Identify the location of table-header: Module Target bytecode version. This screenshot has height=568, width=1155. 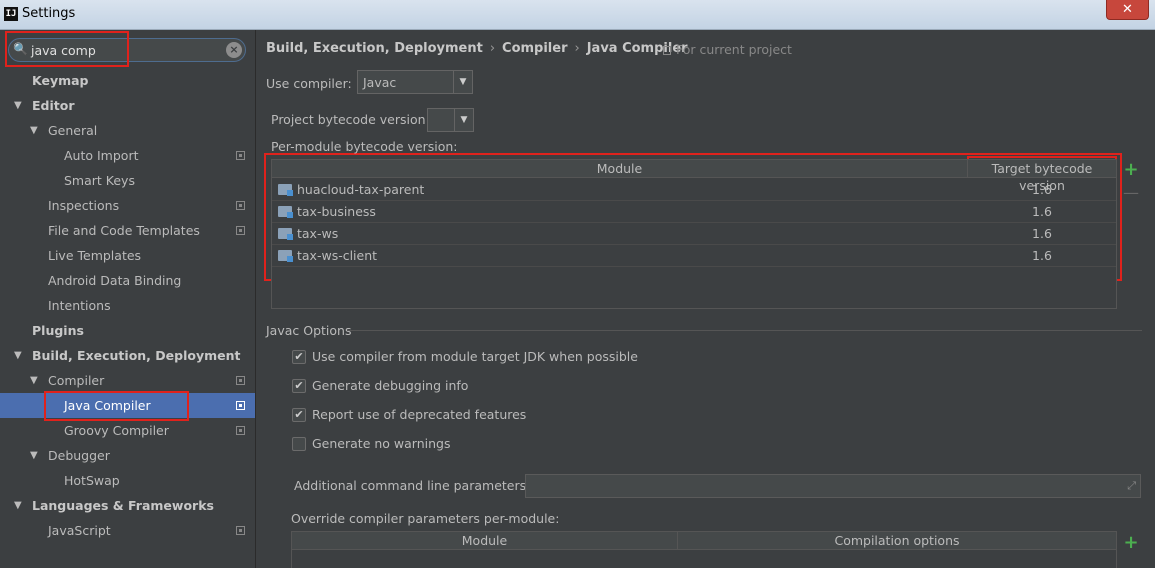
(694, 176).